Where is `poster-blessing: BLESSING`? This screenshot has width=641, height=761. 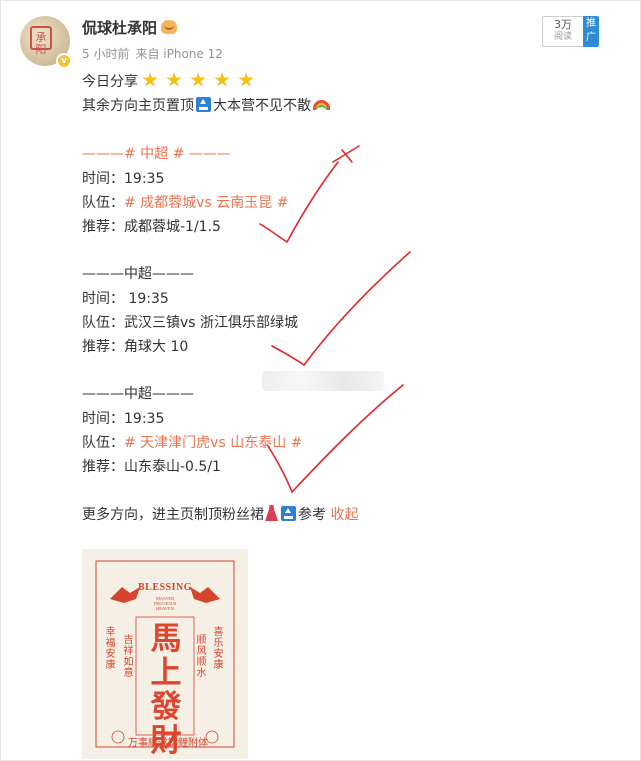 poster-blessing: BLESSING is located at coordinates (165, 587).